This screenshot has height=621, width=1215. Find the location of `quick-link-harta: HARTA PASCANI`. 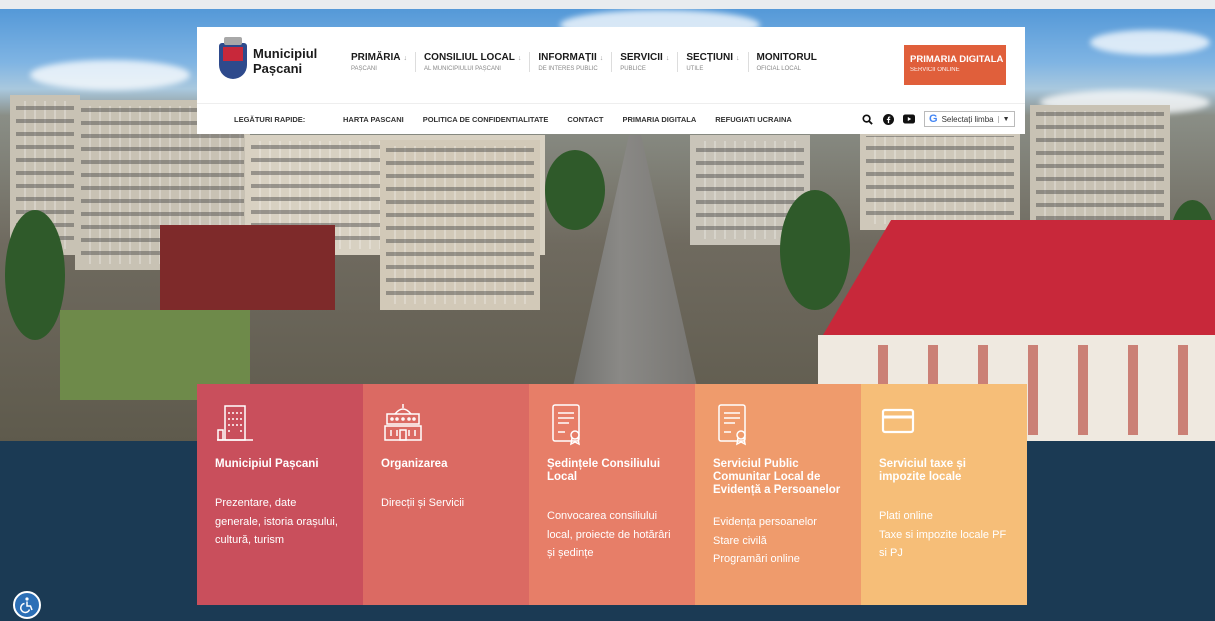

quick-link-harta: HARTA PASCANI is located at coordinates (373, 119).